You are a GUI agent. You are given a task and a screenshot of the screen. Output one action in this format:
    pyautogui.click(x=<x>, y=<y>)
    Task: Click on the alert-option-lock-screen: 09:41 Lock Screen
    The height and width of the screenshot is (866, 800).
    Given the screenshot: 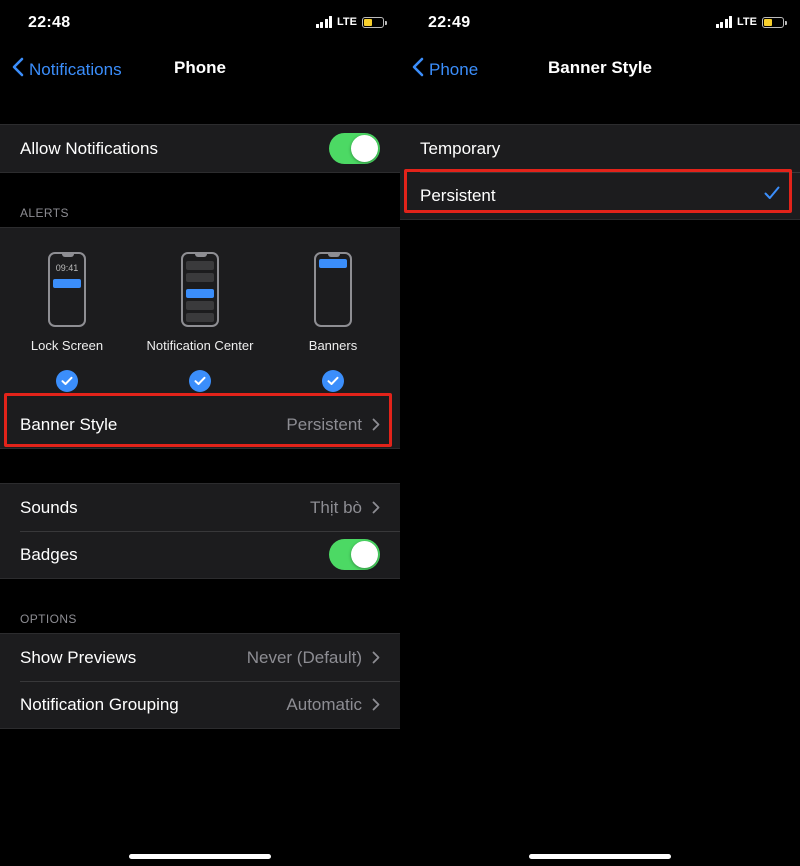 What is the action you would take?
    pyautogui.click(x=67, y=322)
    